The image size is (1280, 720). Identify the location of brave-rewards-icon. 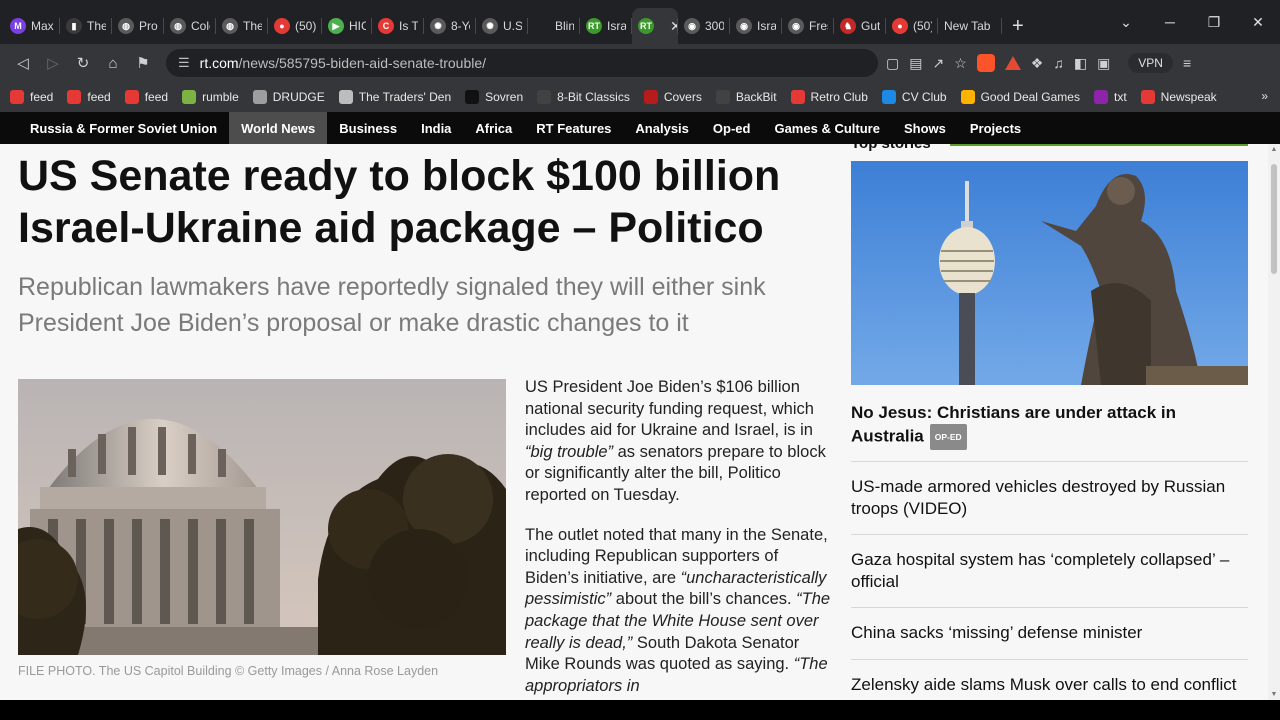
(1012, 63).